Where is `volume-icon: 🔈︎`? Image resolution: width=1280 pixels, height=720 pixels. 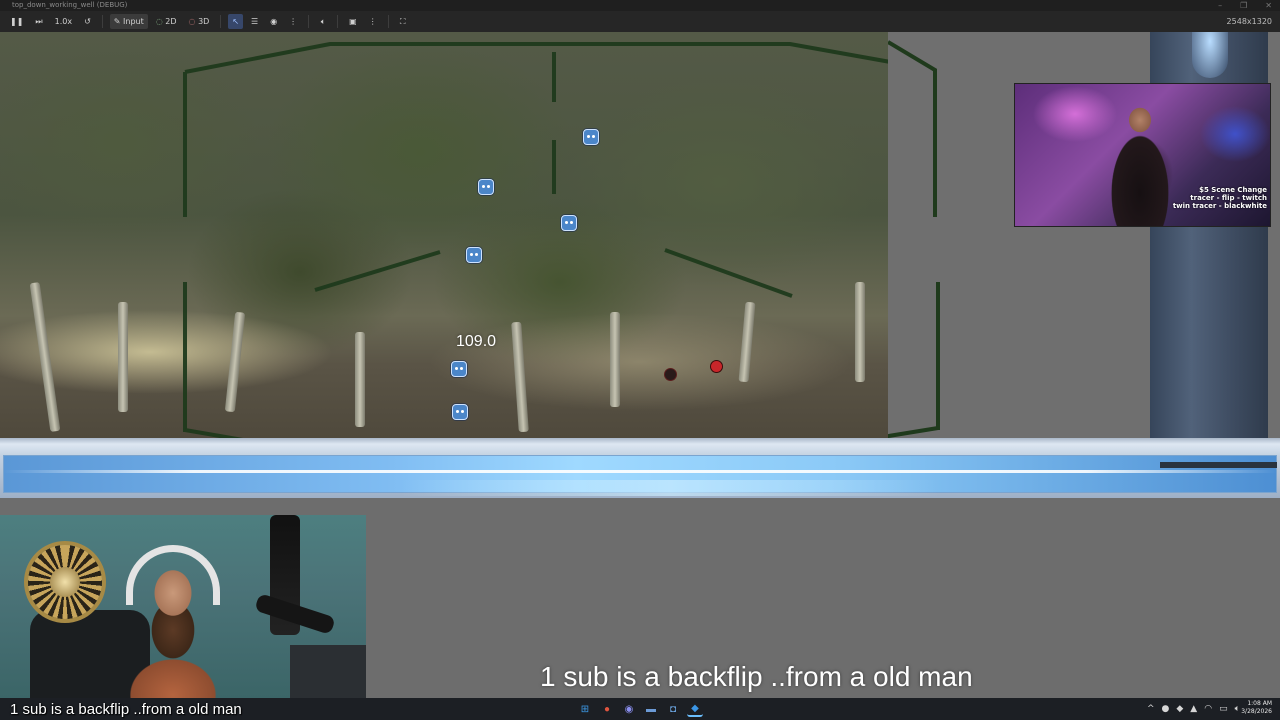
volume-icon: 🔈︎ is located at coordinates (1237, 709).